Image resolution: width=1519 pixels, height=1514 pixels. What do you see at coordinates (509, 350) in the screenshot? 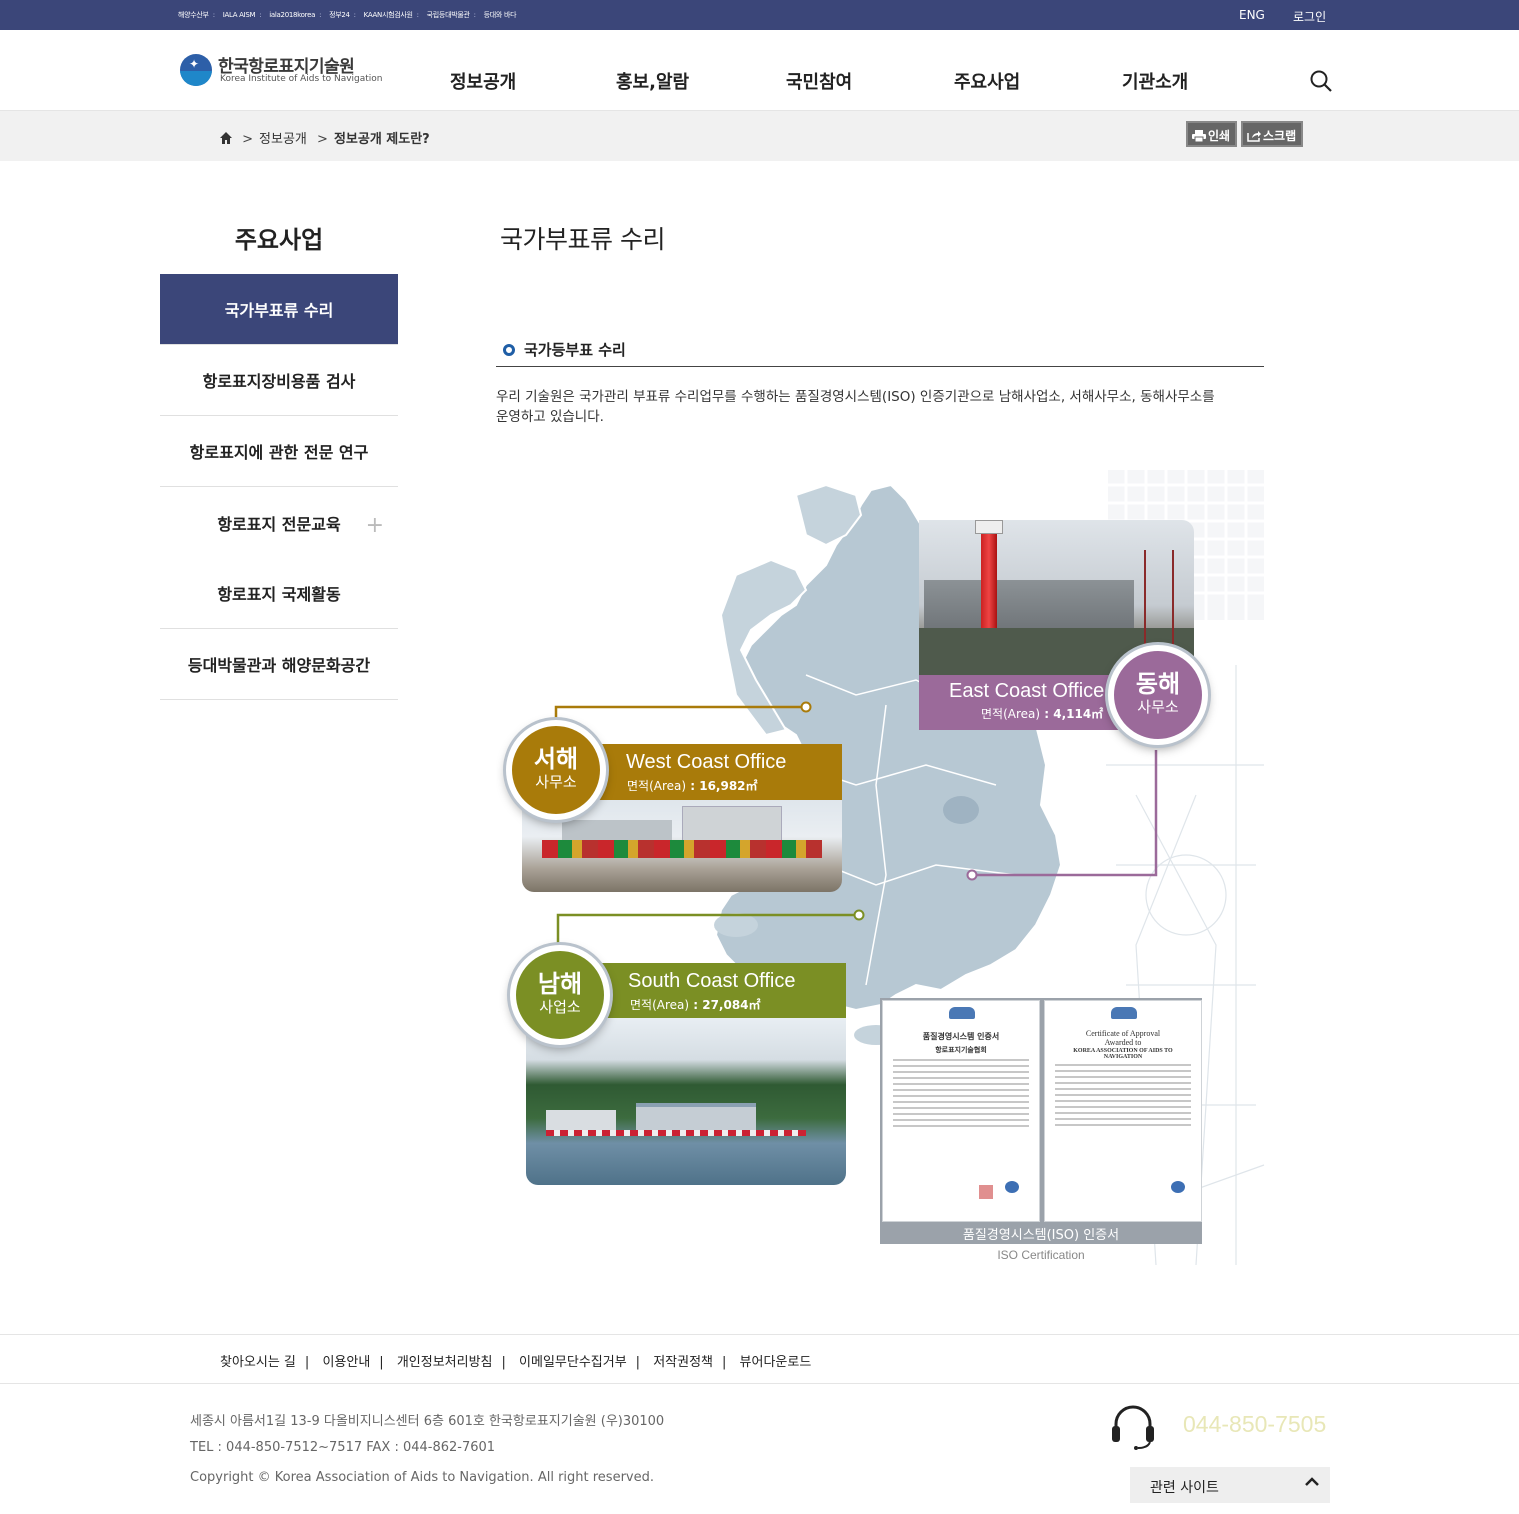
I see `bullet-icon` at bounding box center [509, 350].